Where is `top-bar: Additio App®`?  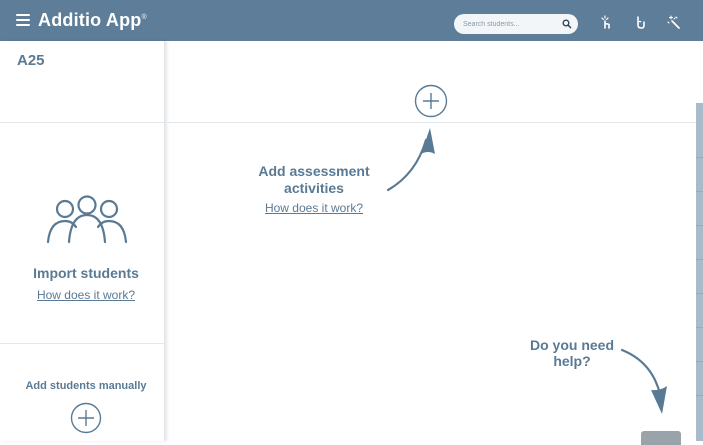 top-bar: Additio App® is located at coordinates (351, 20).